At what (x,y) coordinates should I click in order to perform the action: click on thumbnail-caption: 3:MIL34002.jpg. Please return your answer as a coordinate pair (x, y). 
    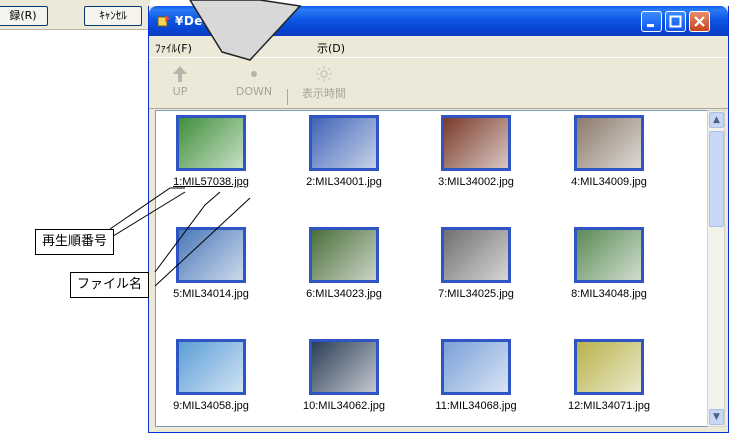
    Looking at the image, I should click on (476, 182).